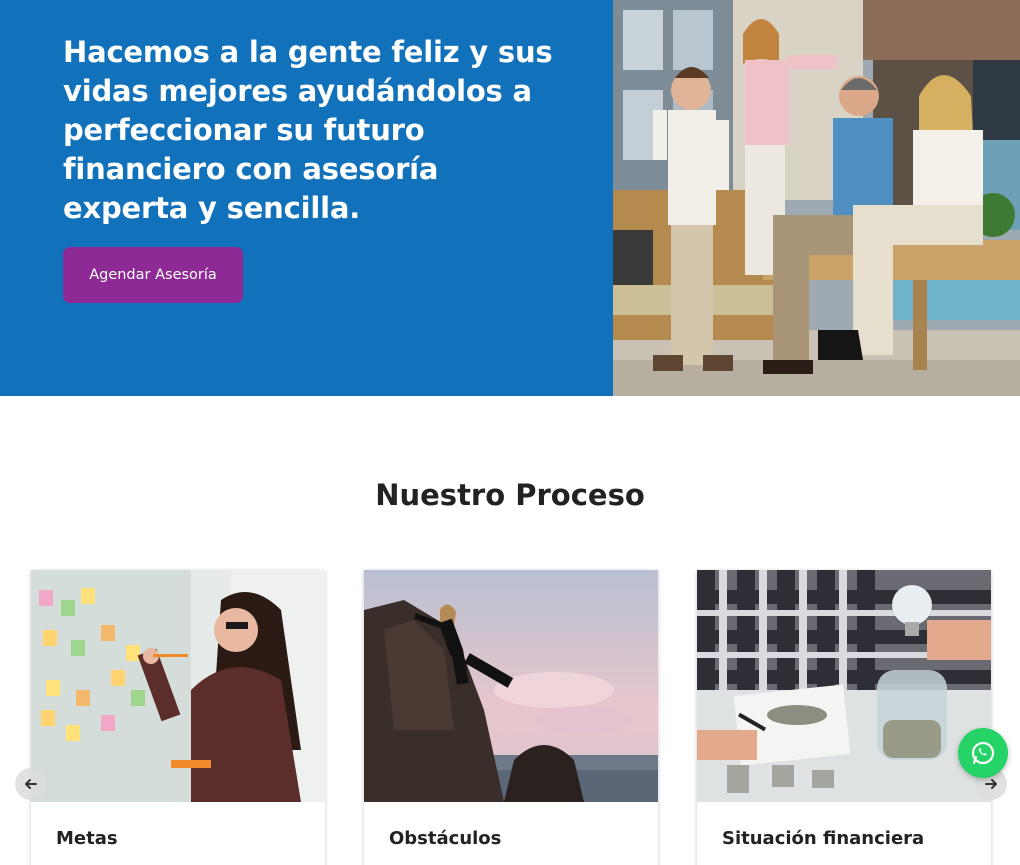  I want to click on card-title: Metas, so click(87, 838).